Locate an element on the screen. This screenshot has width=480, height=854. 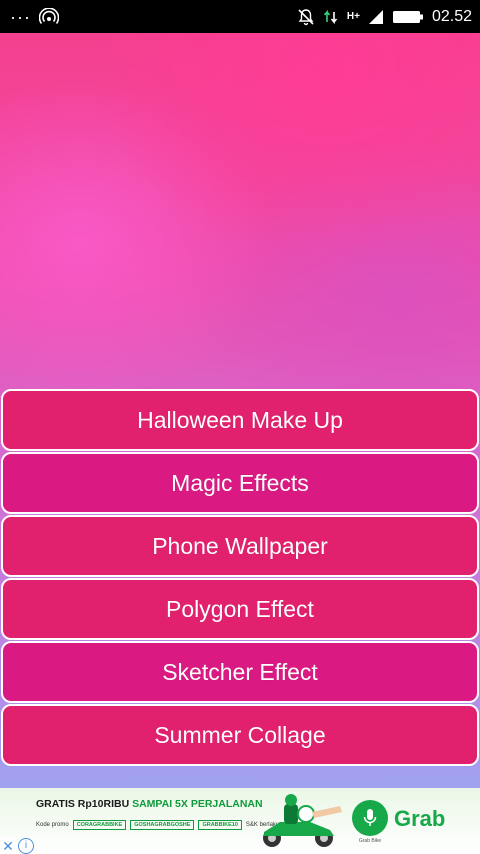
clock: 02.52 is located at coordinates (451, 16).